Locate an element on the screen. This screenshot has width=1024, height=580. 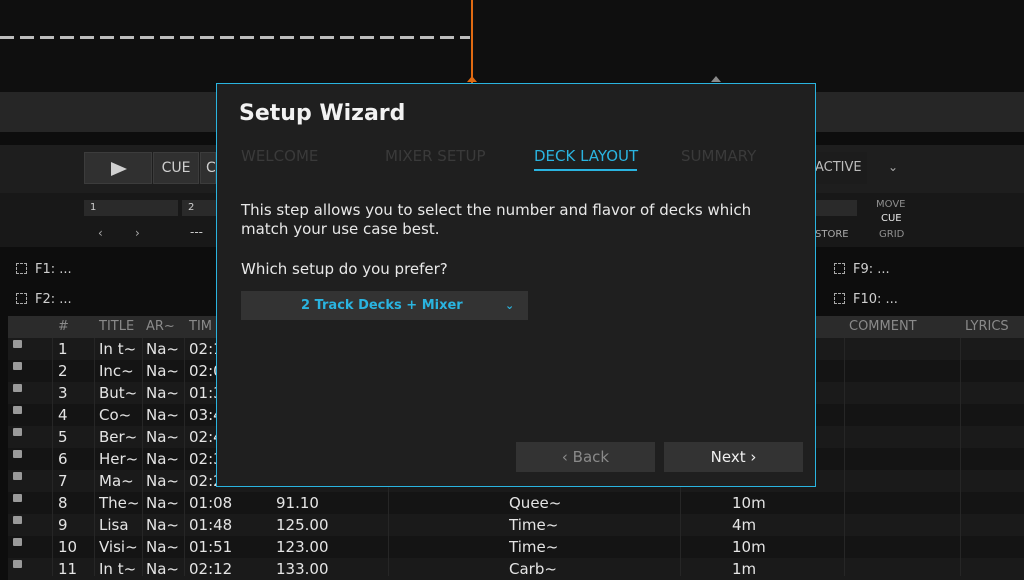
hotcue-slot is located at coordinates (836, 208).